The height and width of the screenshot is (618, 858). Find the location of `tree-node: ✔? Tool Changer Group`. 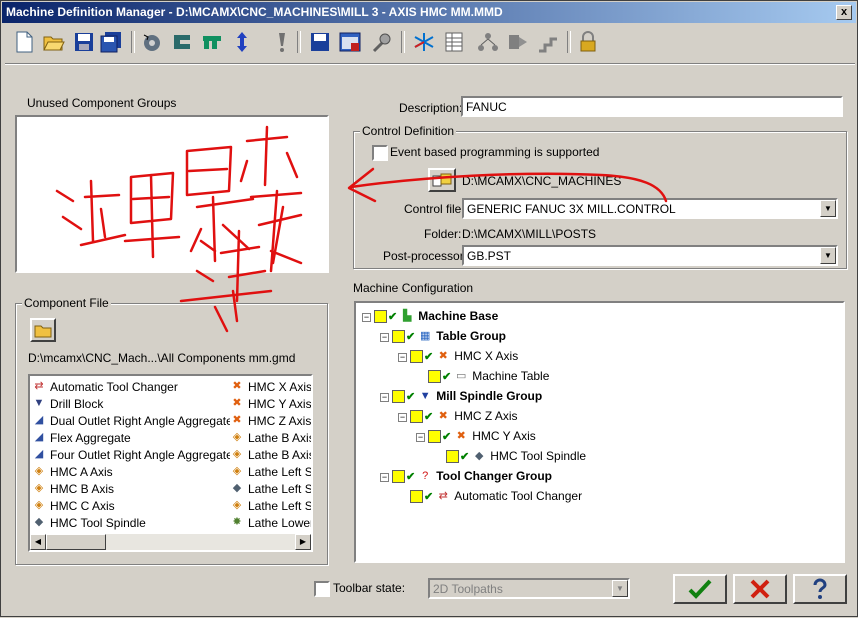

tree-node: ✔? Tool Changer Group is located at coordinates (472, 476).